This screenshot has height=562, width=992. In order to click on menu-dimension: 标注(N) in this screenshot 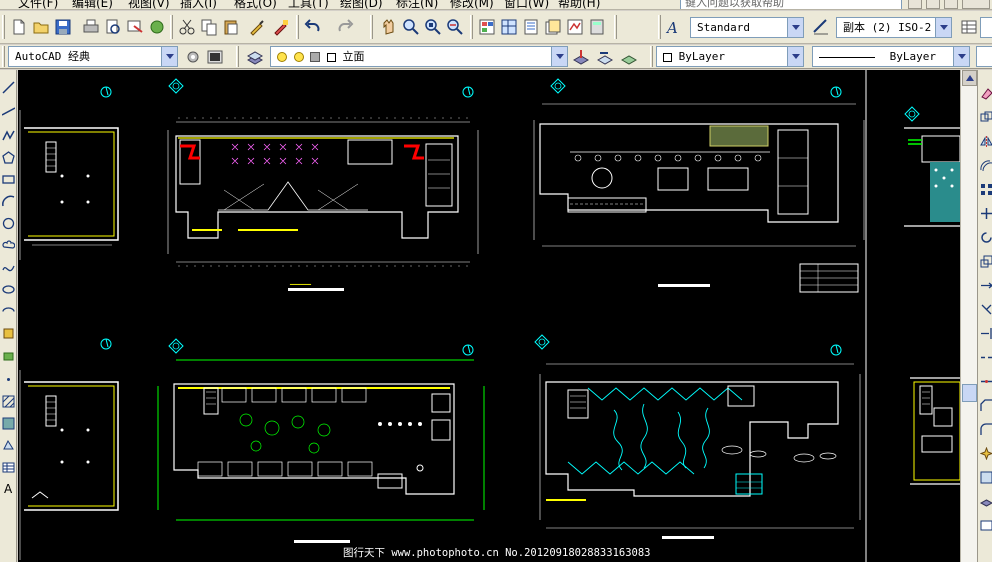, I will do `click(417, 4)`.